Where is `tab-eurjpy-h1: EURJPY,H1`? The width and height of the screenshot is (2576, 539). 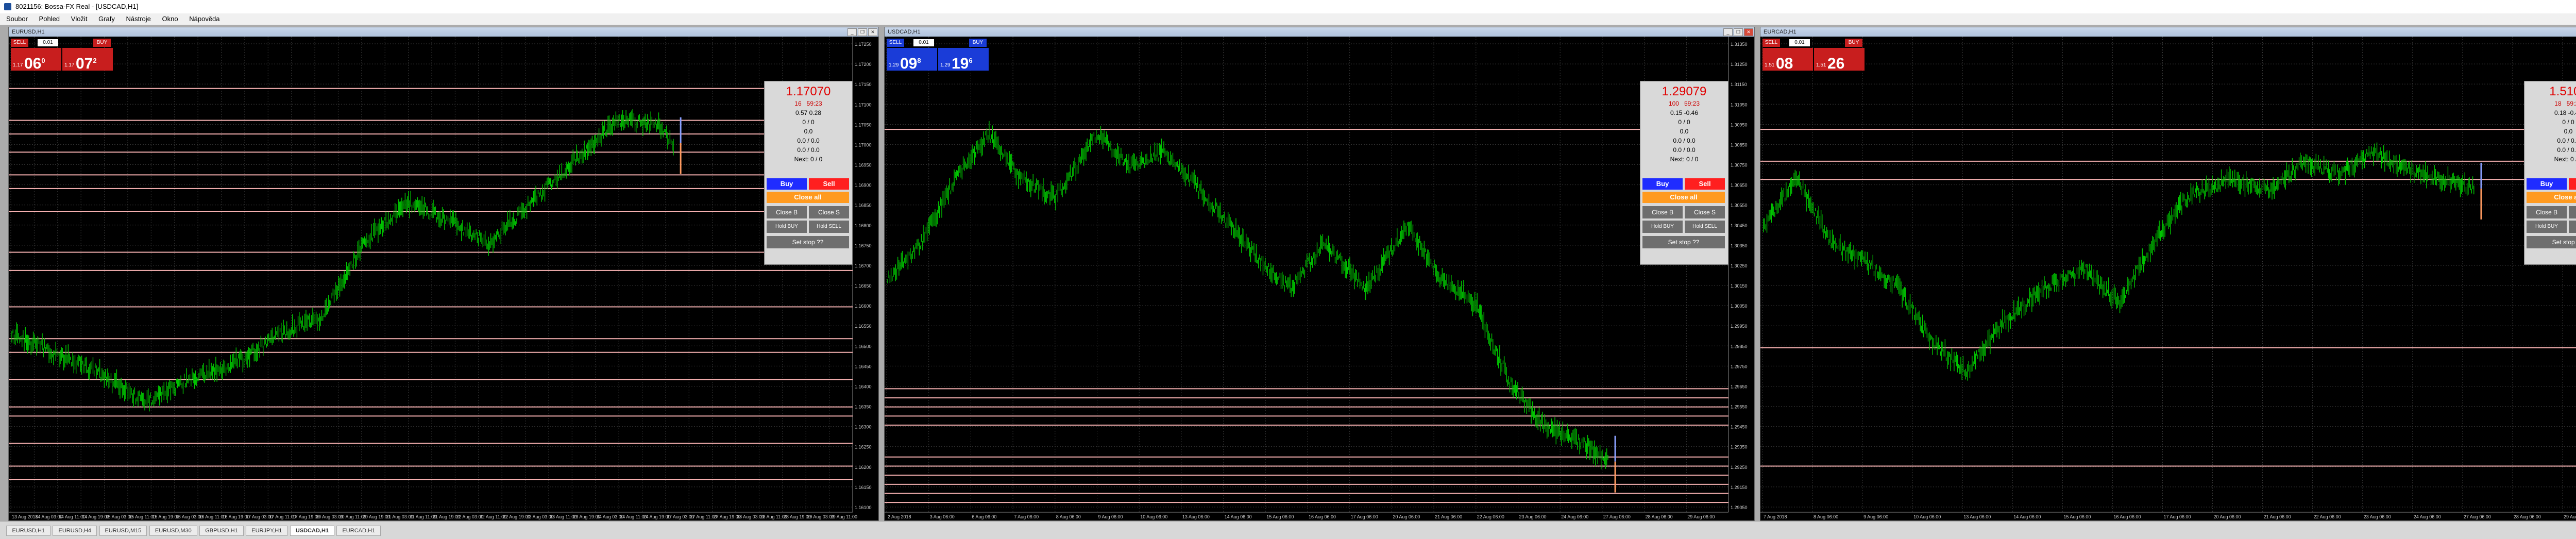
tab-eurjpy-h1: EURJPY,H1 is located at coordinates (267, 531).